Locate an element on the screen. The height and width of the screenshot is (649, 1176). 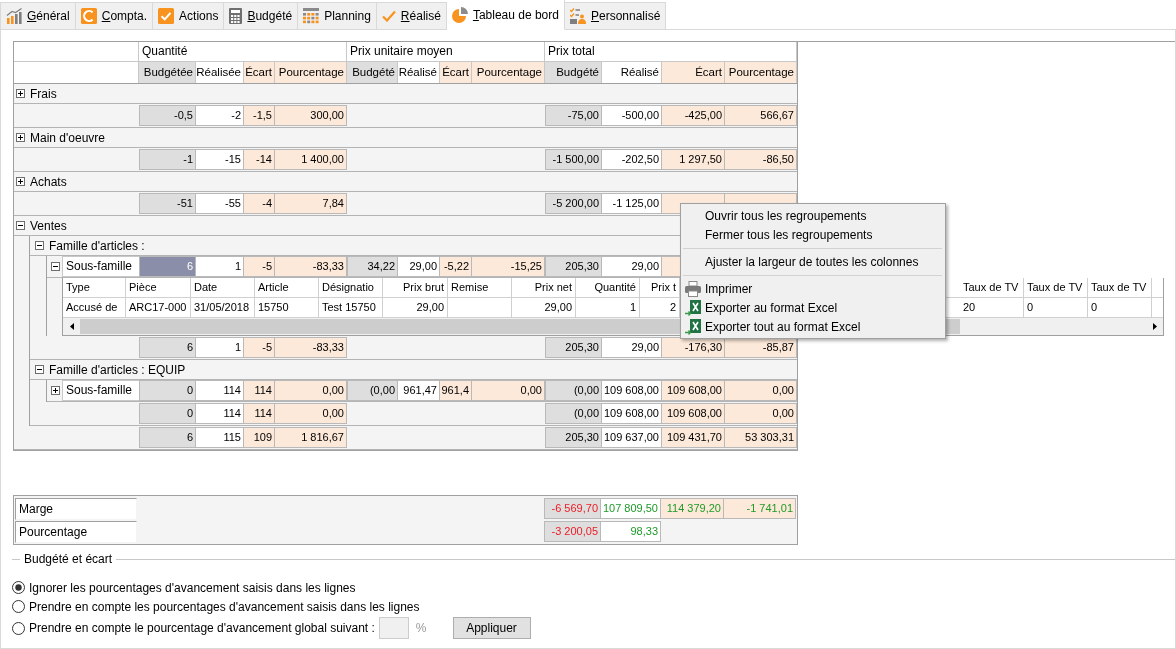
column-header: Date is located at coordinates (223, 288).